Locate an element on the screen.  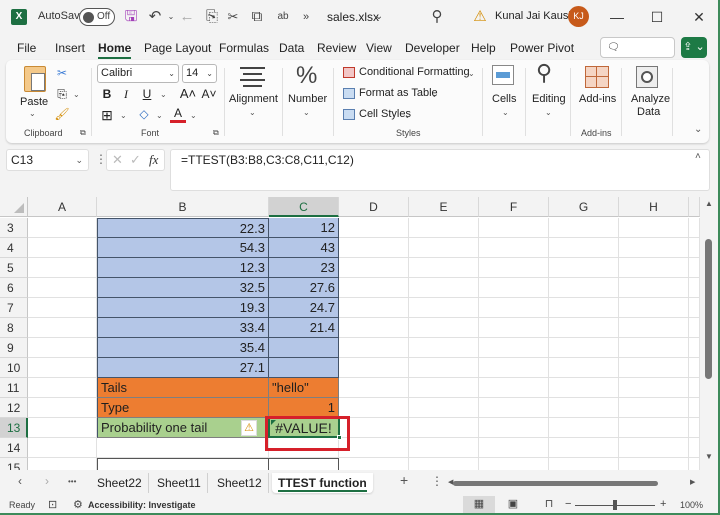
select-all-button is located at coordinates (14, 207).